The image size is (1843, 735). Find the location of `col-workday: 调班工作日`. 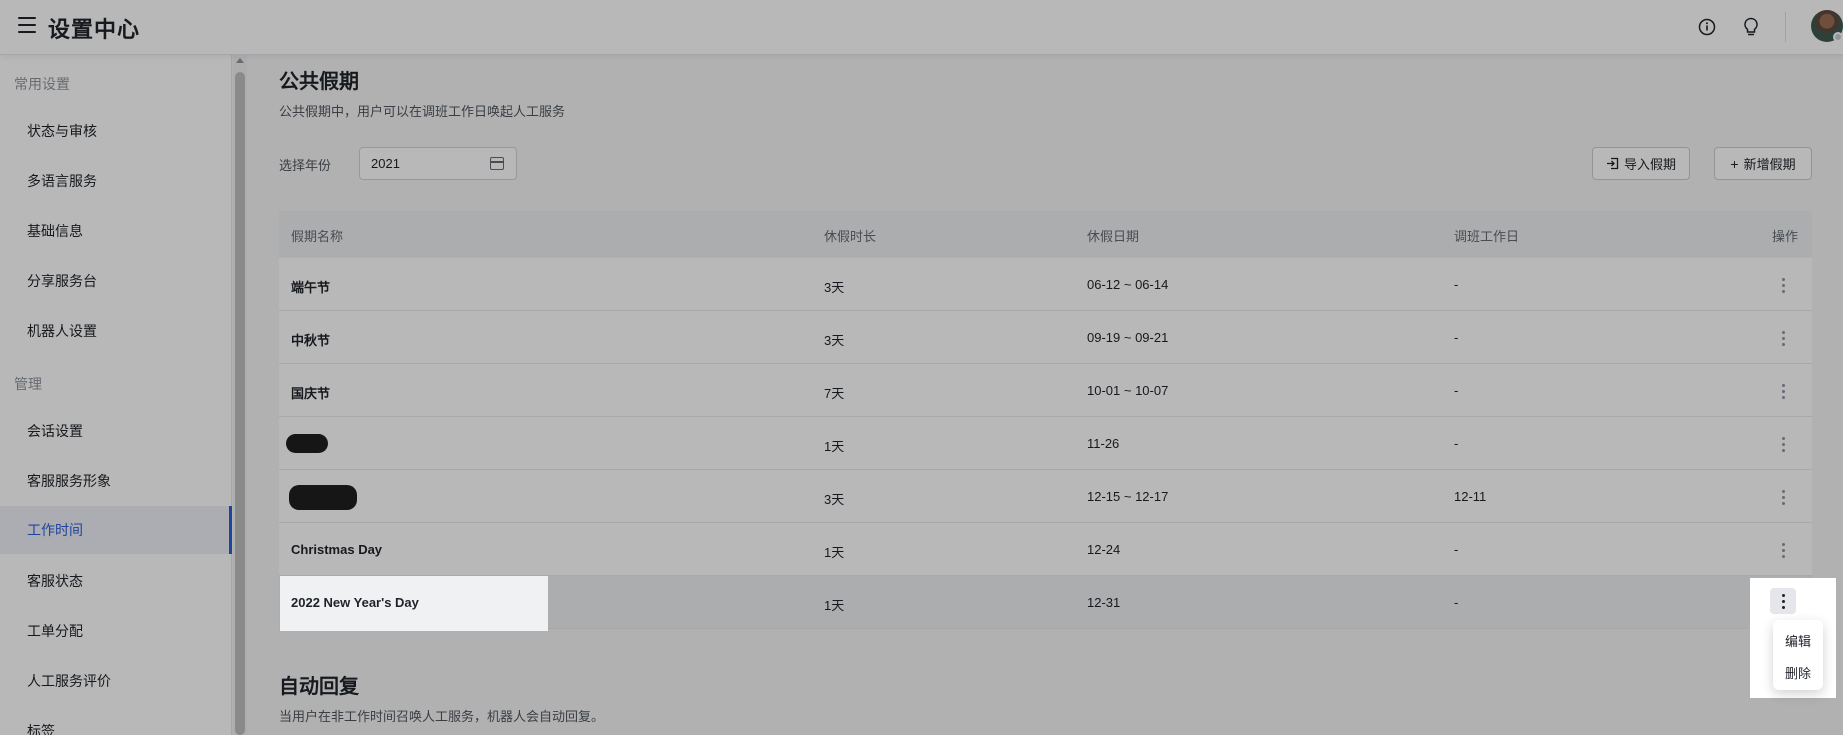

col-workday: 调班工作日 is located at coordinates (1487, 236).